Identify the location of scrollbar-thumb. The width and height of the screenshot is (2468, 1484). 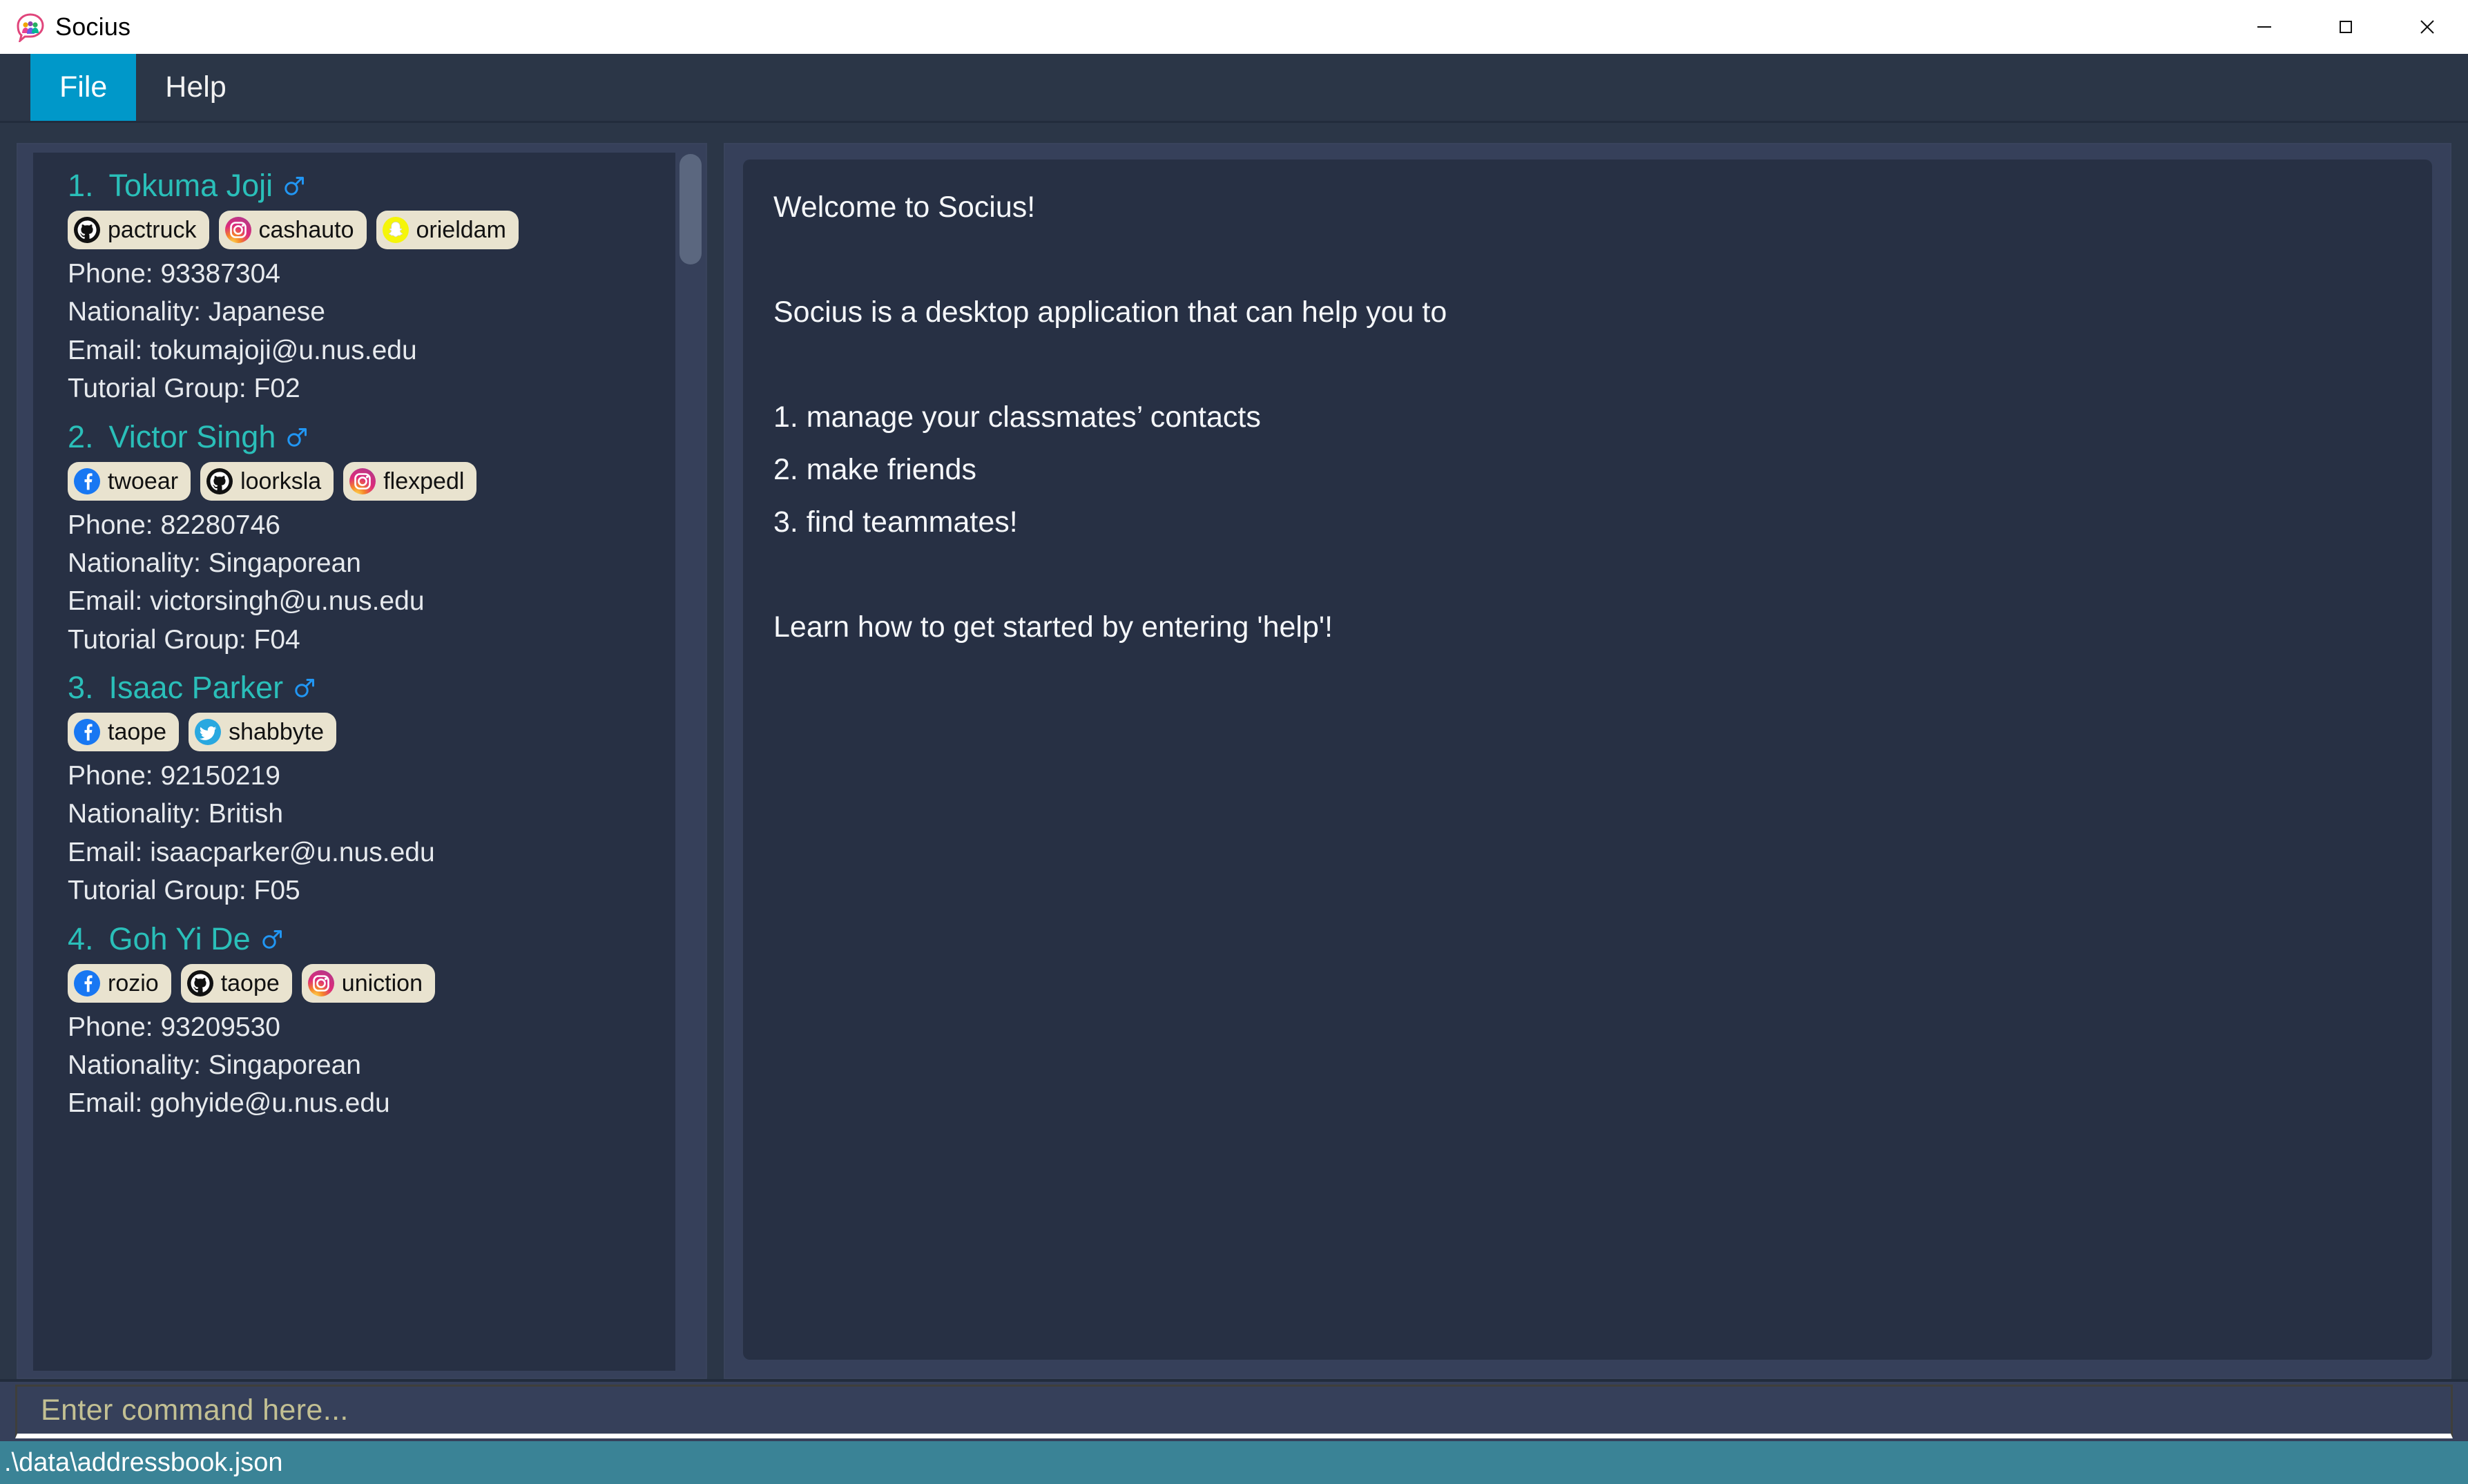
(691, 209).